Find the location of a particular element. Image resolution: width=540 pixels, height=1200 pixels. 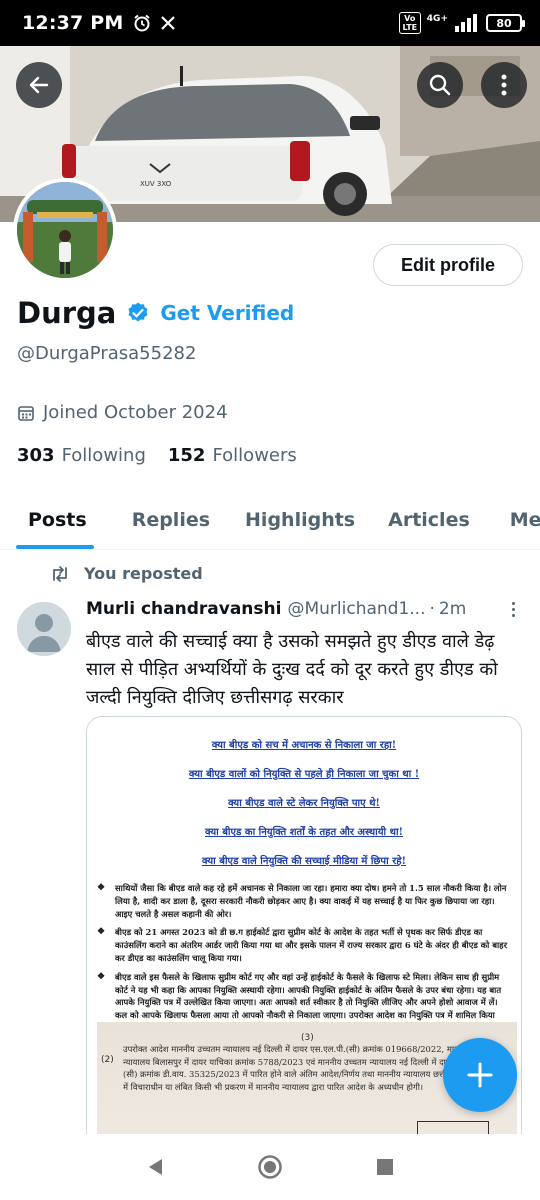

back-triangle-icon is located at coordinates (155, 1167).